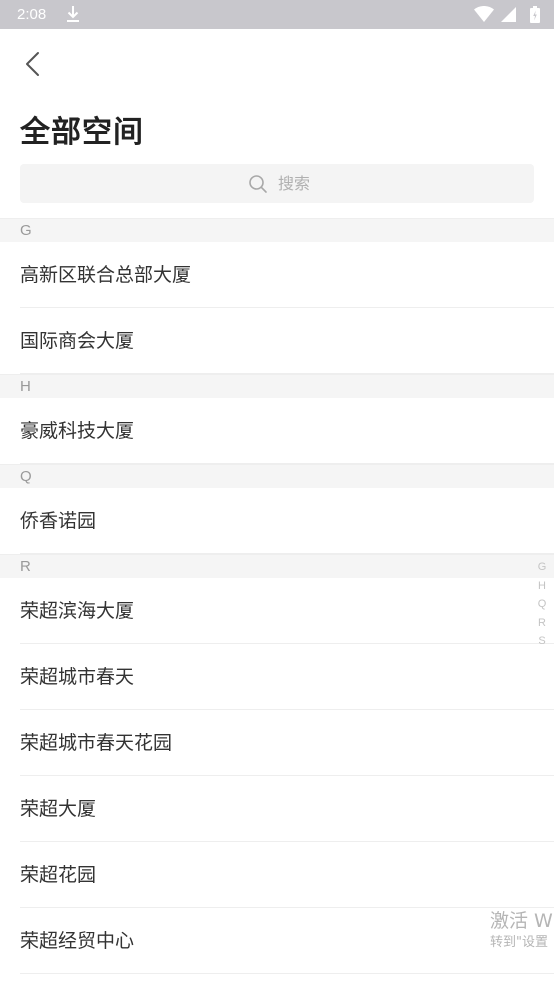 The width and height of the screenshot is (554, 984). Describe the element at coordinates (277, 743) in the screenshot. I see `list-item: 荣超城市春天花园` at that location.